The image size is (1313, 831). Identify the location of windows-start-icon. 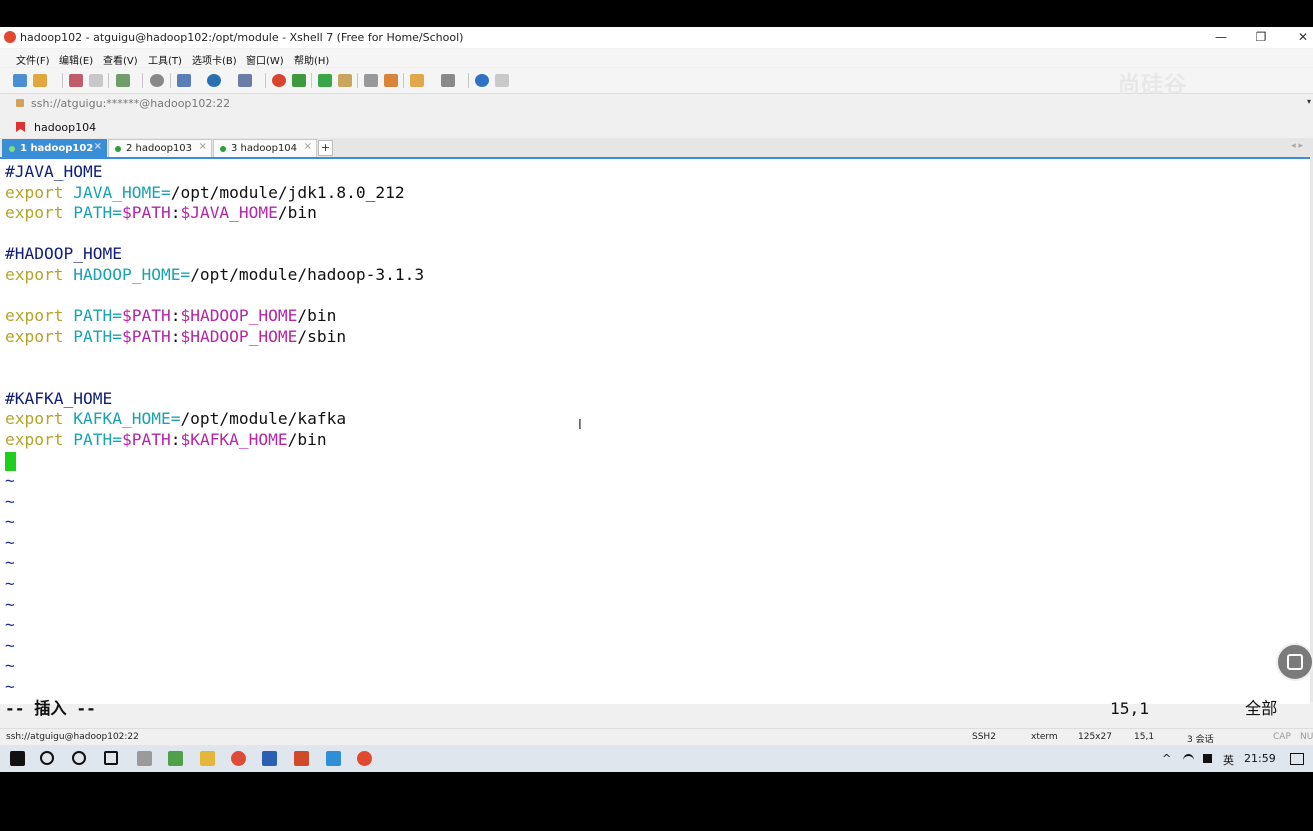
(17, 758).